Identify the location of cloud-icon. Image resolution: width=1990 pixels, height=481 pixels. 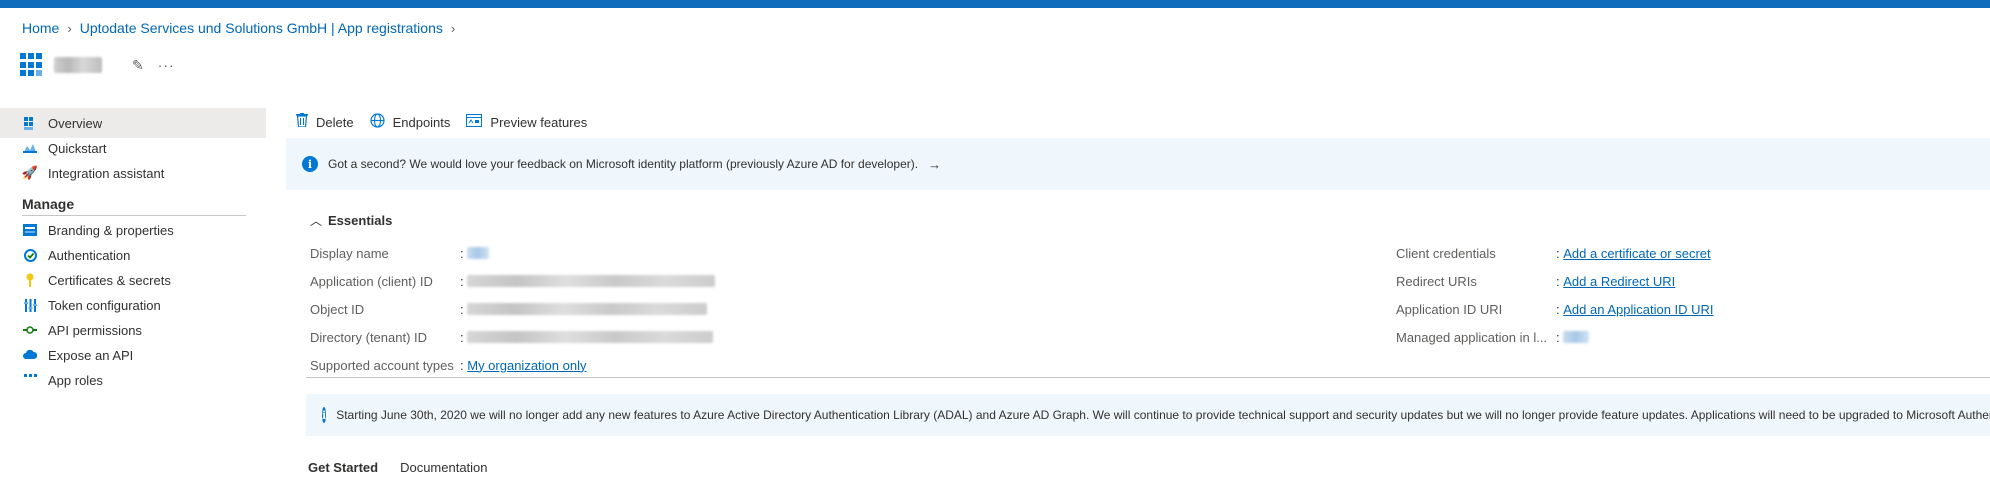
(30, 355).